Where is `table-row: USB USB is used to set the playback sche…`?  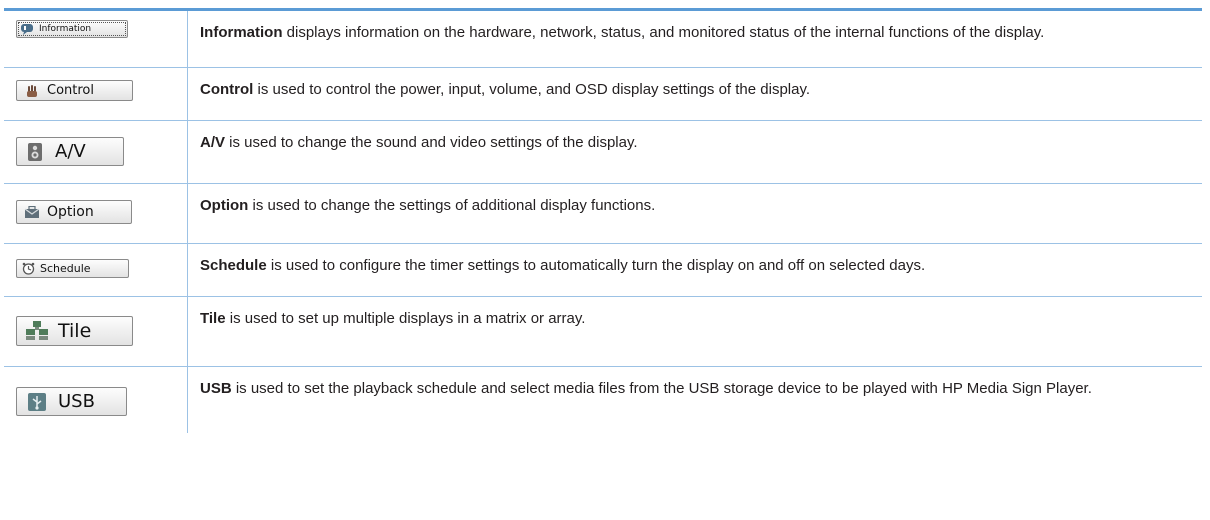
table-row: USB USB is used to set the playback sche… is located at coordinates (603, 400).